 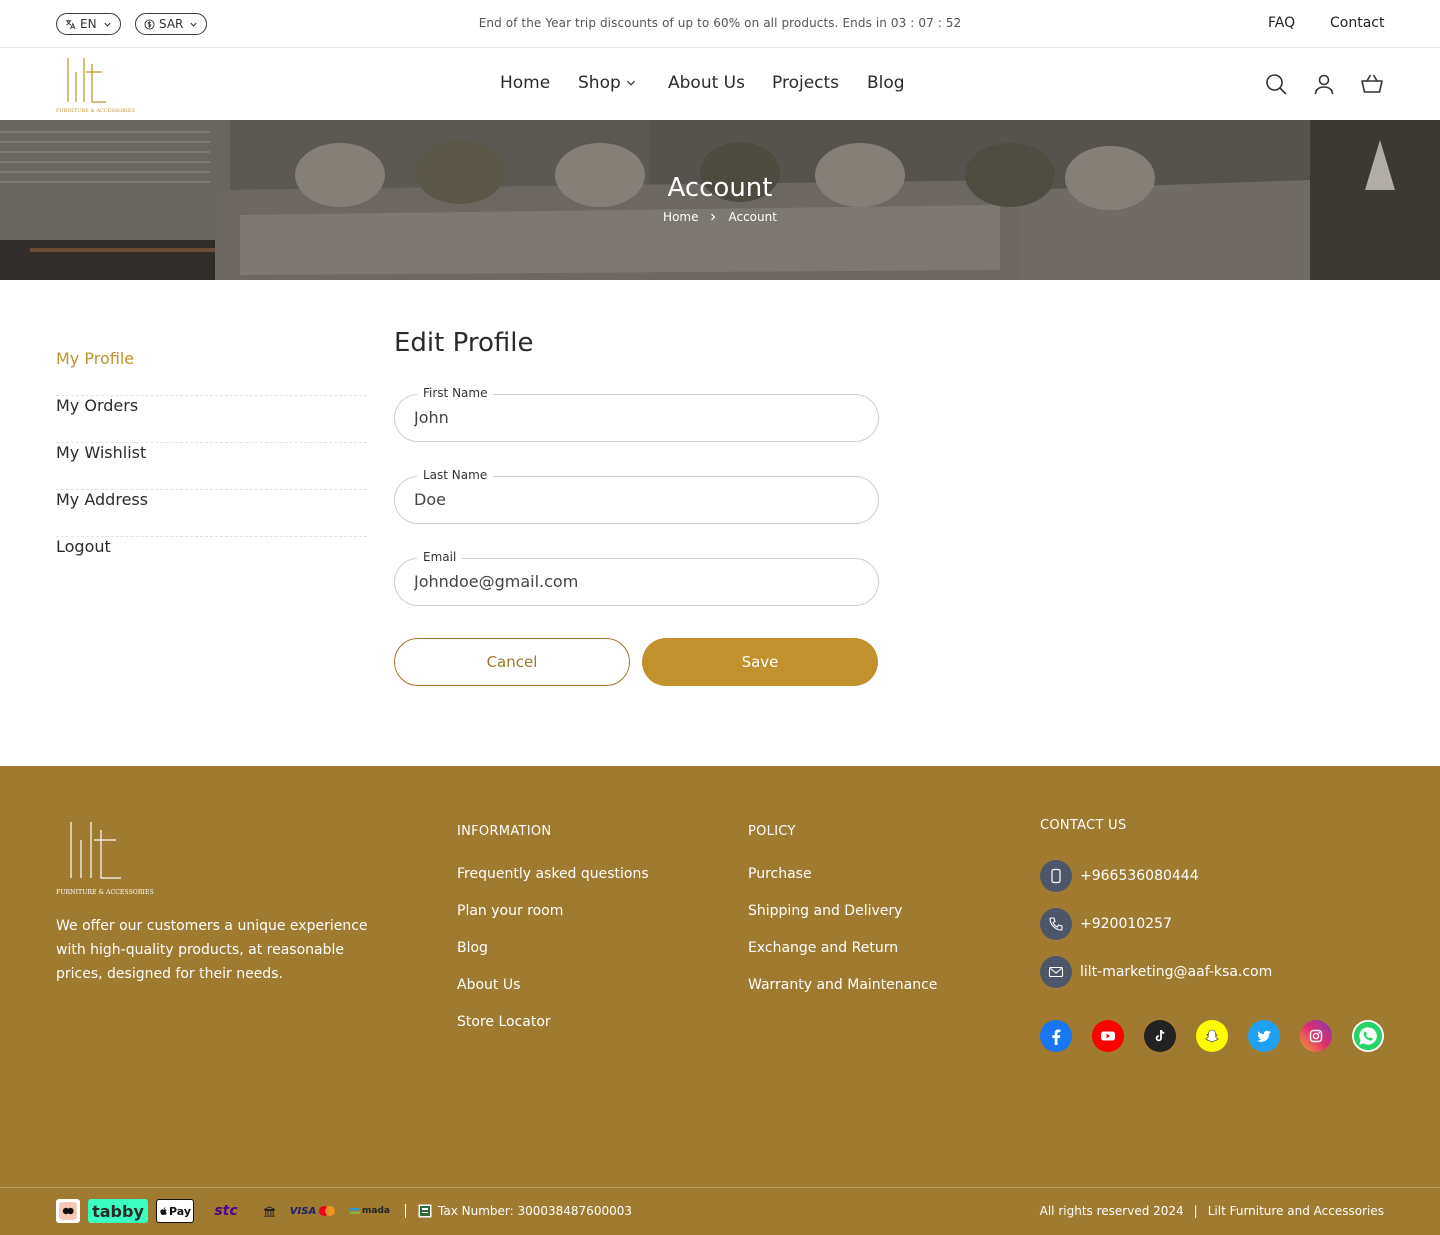 I want to click on first-name-input, so click(x=634, y=417).